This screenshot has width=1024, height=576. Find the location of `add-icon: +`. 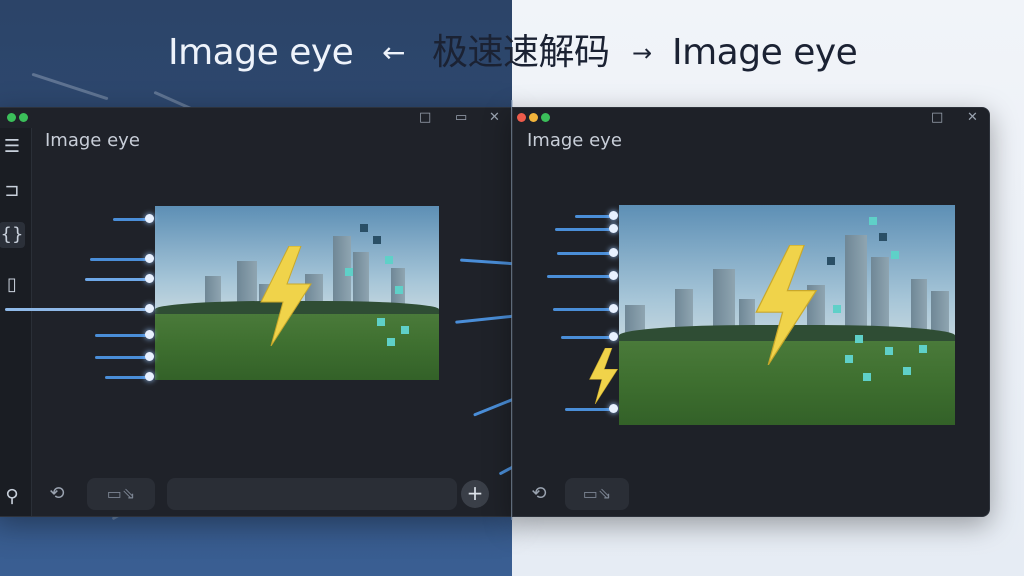

add-icon: + is located at coordinates (475, 494).